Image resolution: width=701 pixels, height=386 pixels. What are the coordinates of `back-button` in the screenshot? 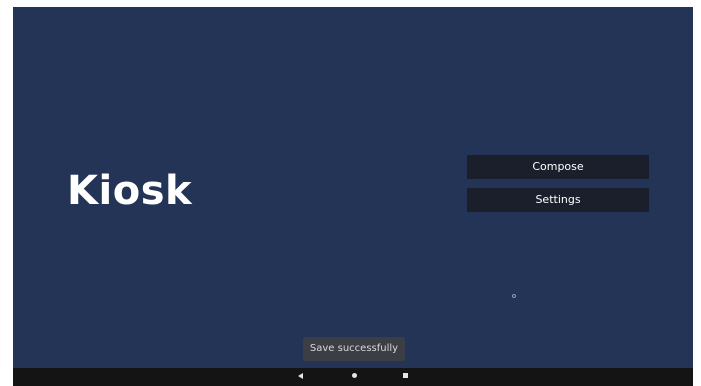 It's located at (301, 377).